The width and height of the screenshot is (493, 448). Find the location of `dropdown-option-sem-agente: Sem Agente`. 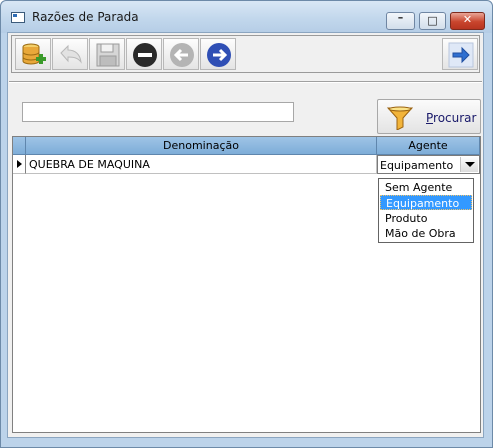

dropdown-option-sem-agente: Sem Agente is located at coordinates (426, 187).